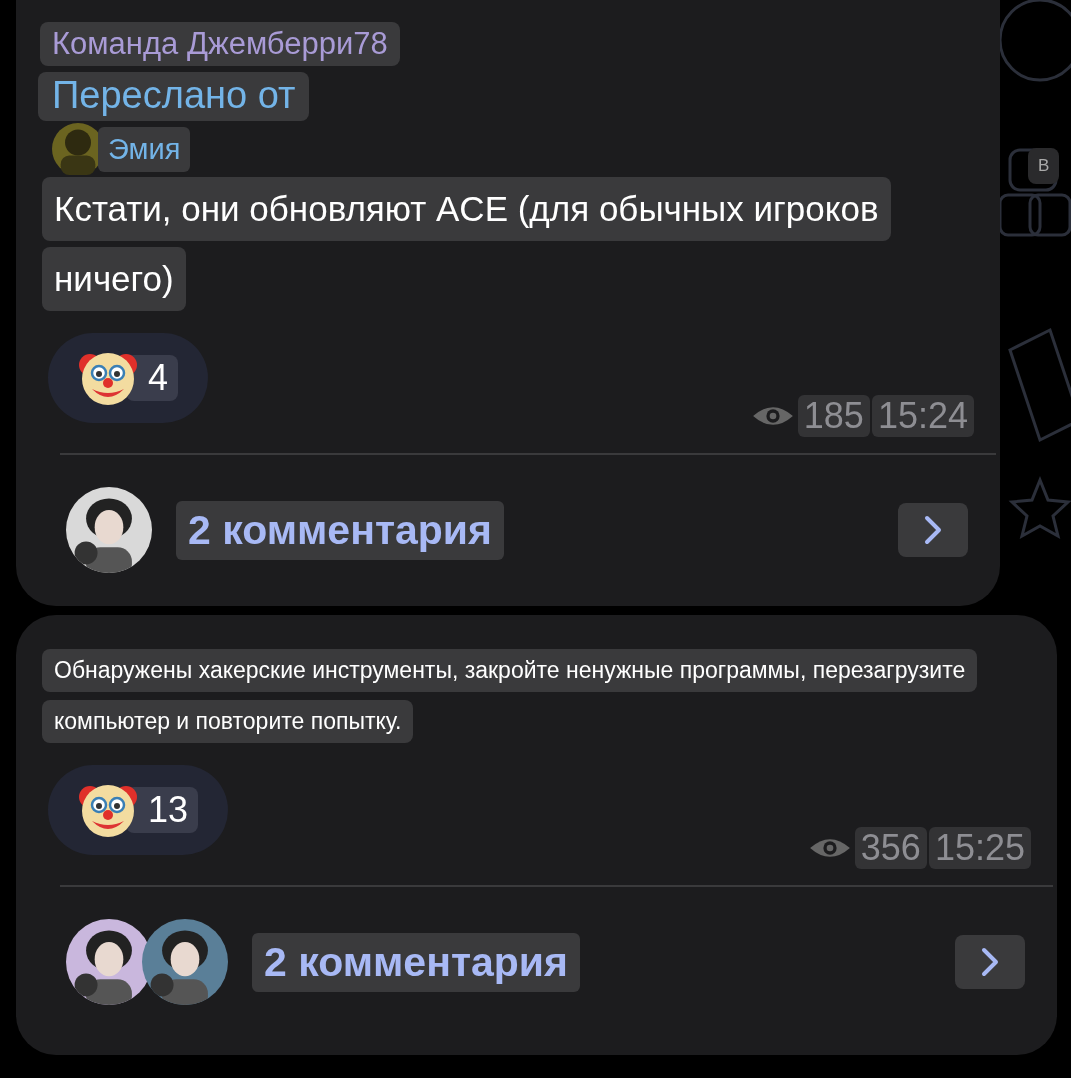 This screenshot has height=1078, width=1071. I want to click on channel-name: Команда Джемберри78, so click(220, 44).